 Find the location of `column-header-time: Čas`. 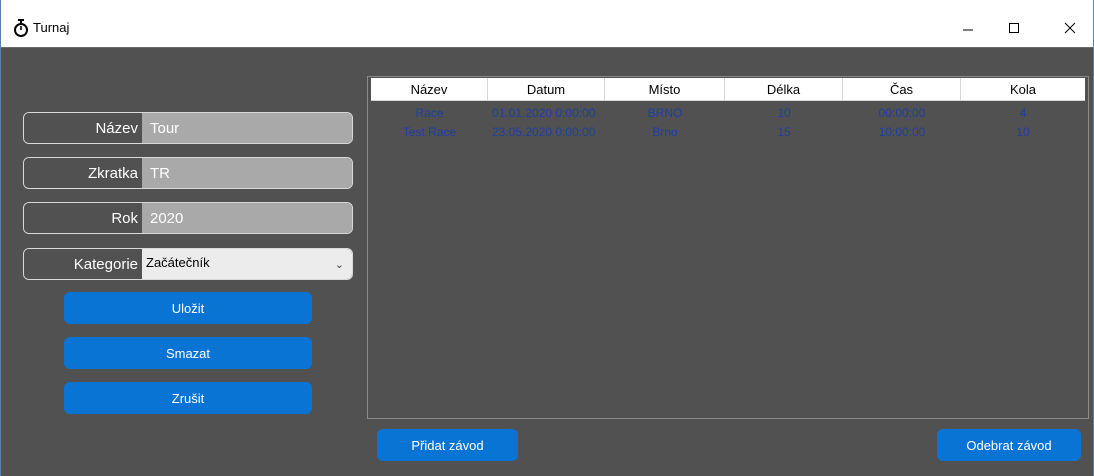

column-header-time: Čas is located at coordinates (902, 89).